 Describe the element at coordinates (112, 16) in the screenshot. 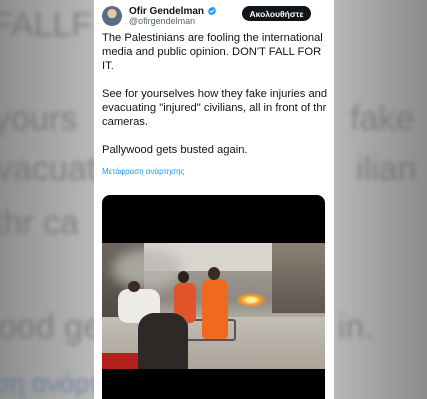

I see `avatar` at that location.